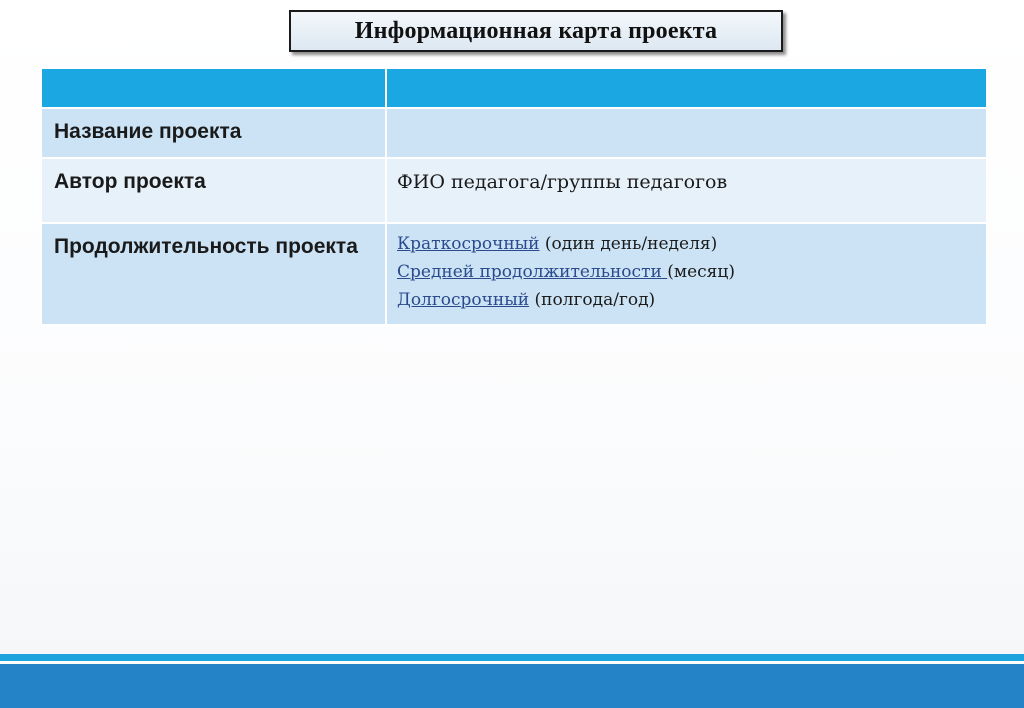  Describe the element at coordinates (463, 300) in the screenshot. I see `duration-link-long: Долгосрочный` at that location.